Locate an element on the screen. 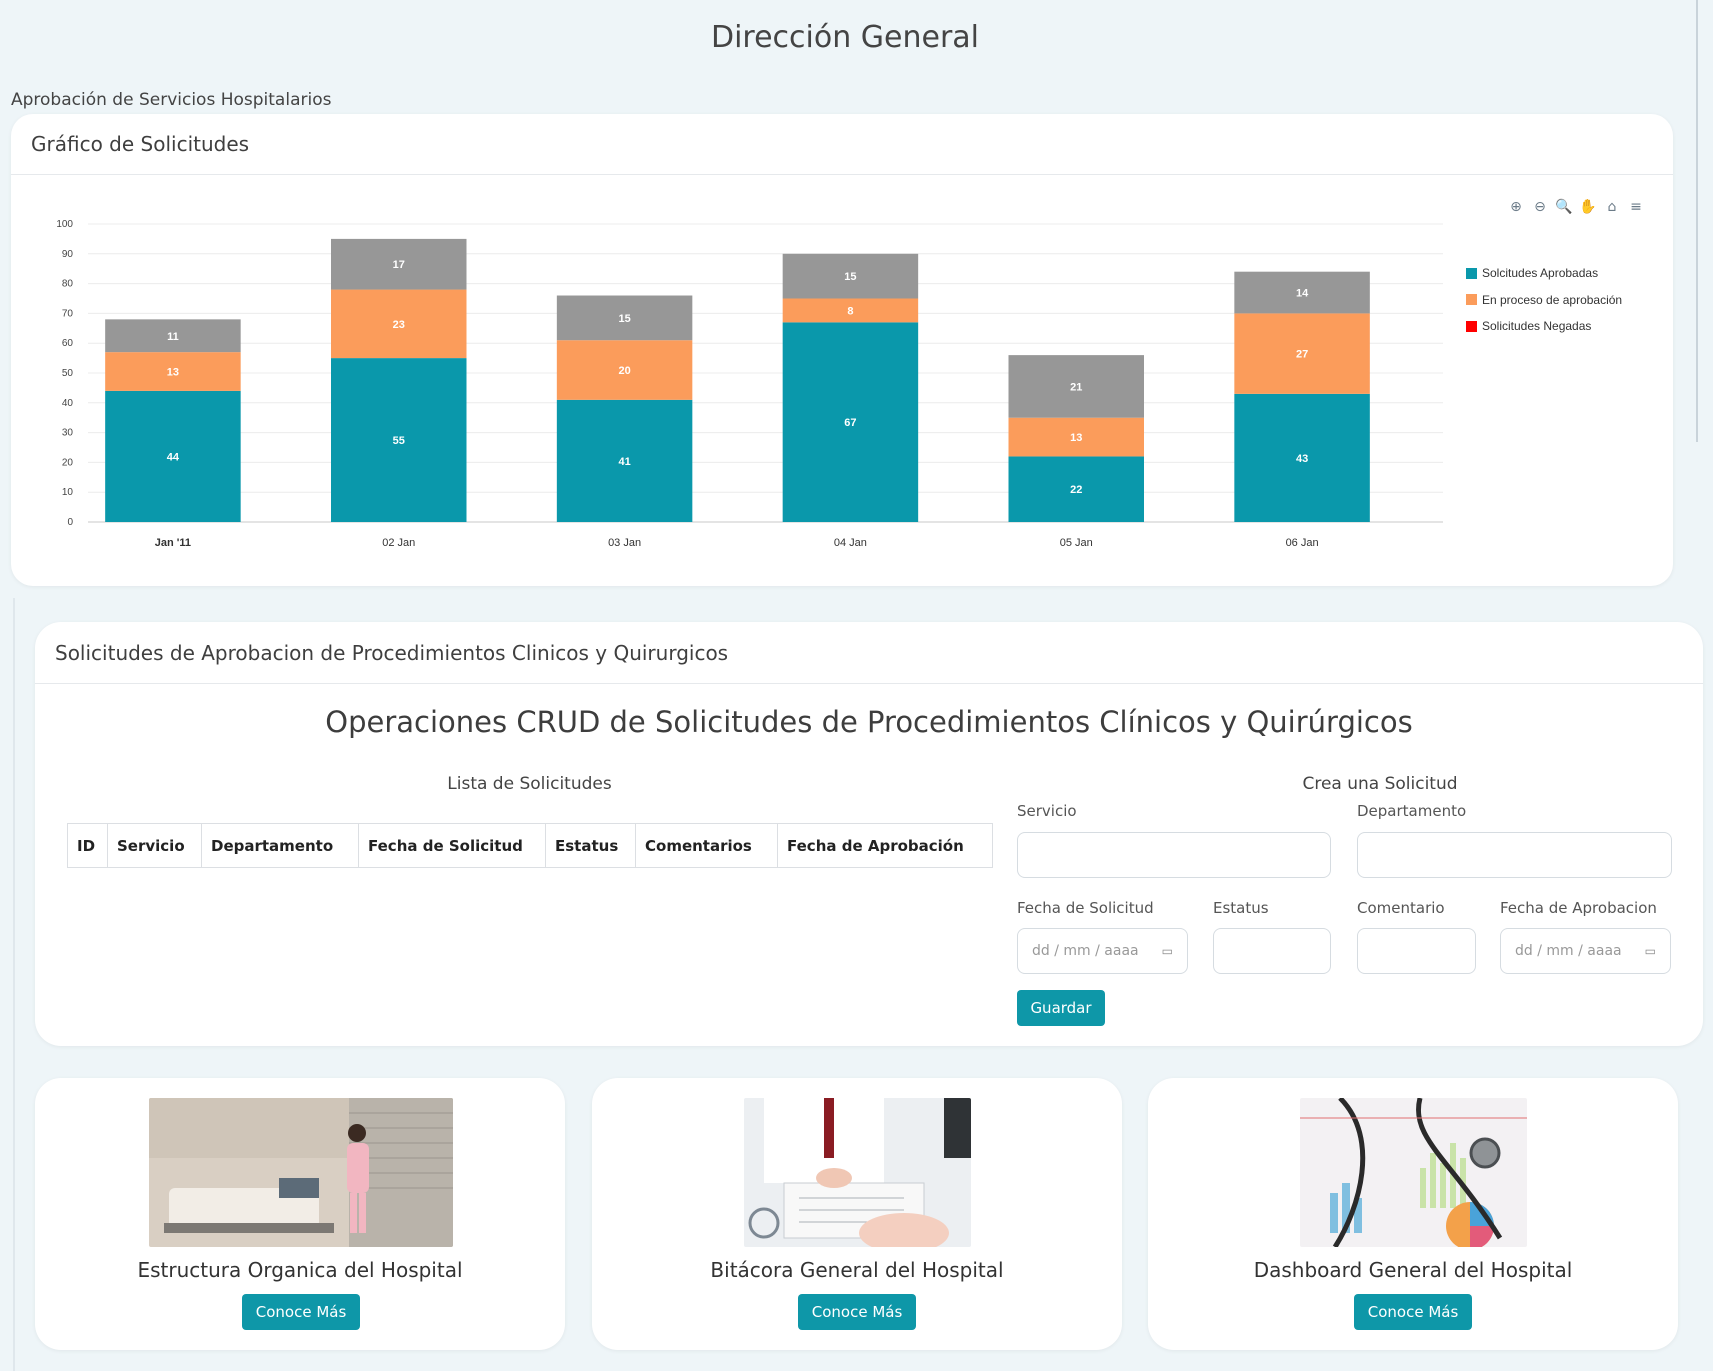 This screenshot has width=1713, height=1371. legend-item: En proceso de aprobación is located at coordinates (1544, 300).